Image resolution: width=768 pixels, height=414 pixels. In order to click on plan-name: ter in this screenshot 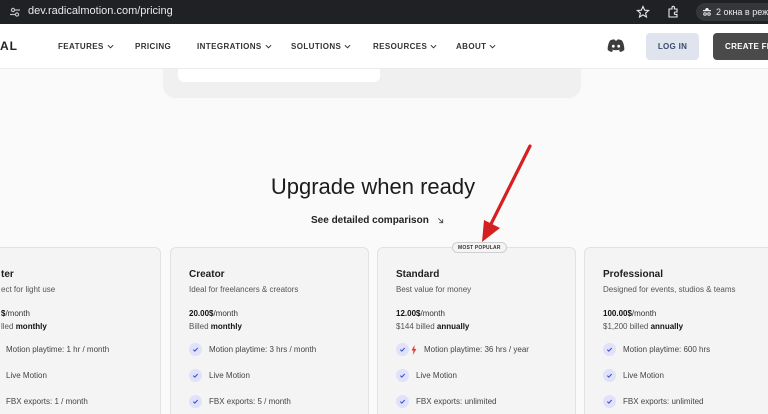, I will do `click(7, 274)`.